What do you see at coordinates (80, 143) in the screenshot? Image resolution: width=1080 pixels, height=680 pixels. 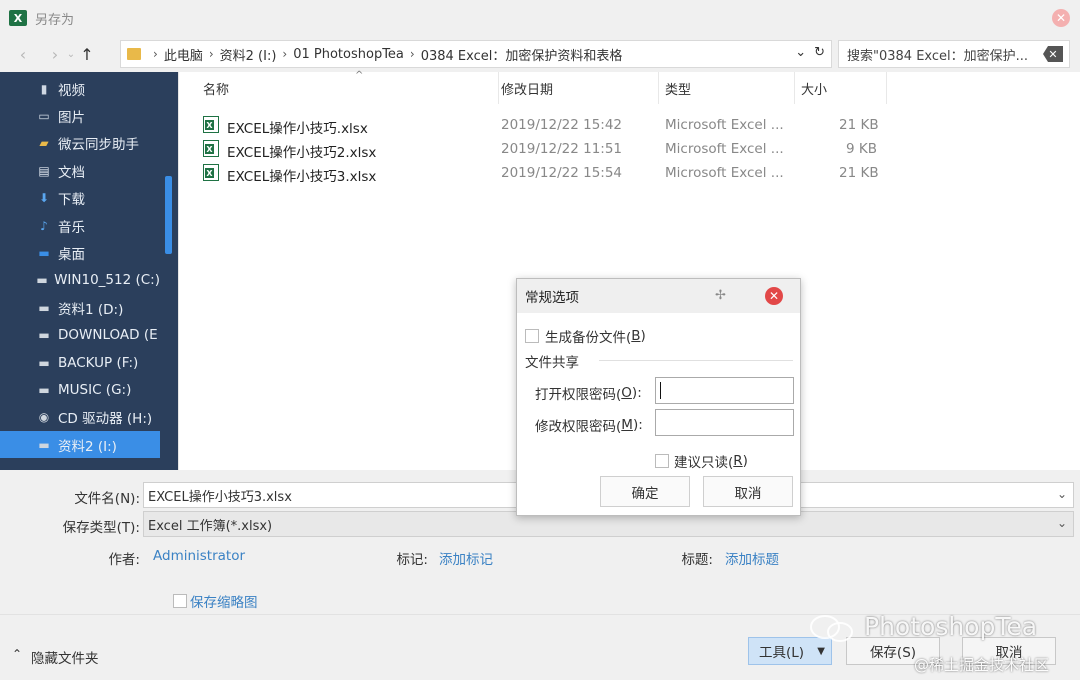 I see `sidebar-item: ▰ 微云同步助手` at bounding box center [80, 143].